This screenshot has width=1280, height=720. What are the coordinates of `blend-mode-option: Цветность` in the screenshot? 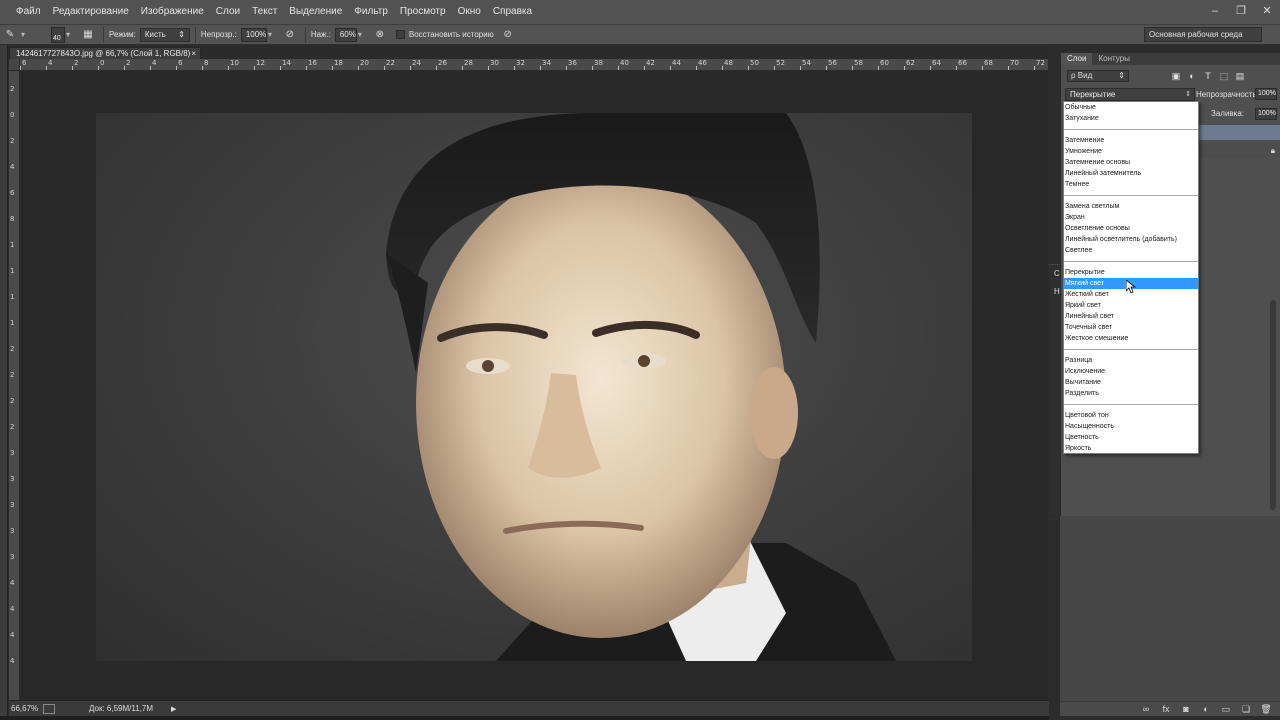 It's located at (1131, 437).